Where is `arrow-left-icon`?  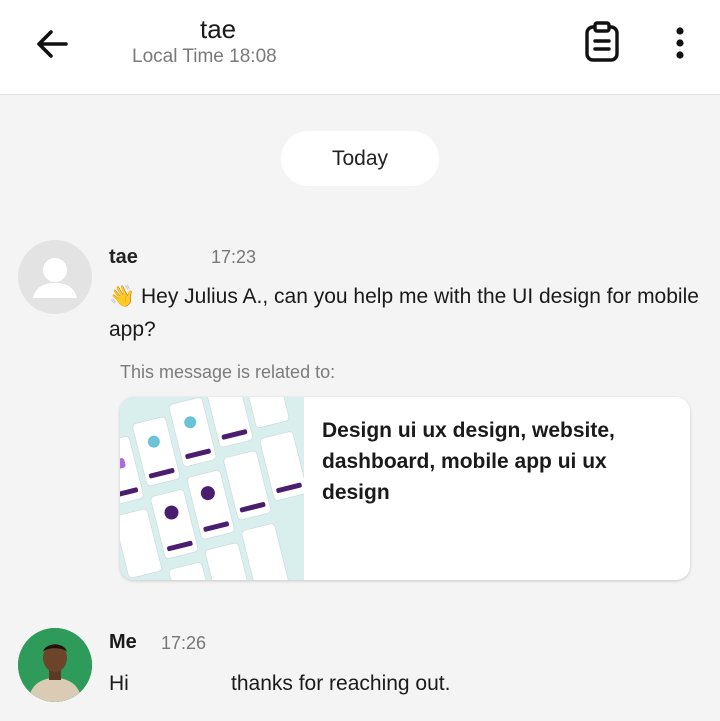 arrow-left-icon is located at coordinates (52, 44).